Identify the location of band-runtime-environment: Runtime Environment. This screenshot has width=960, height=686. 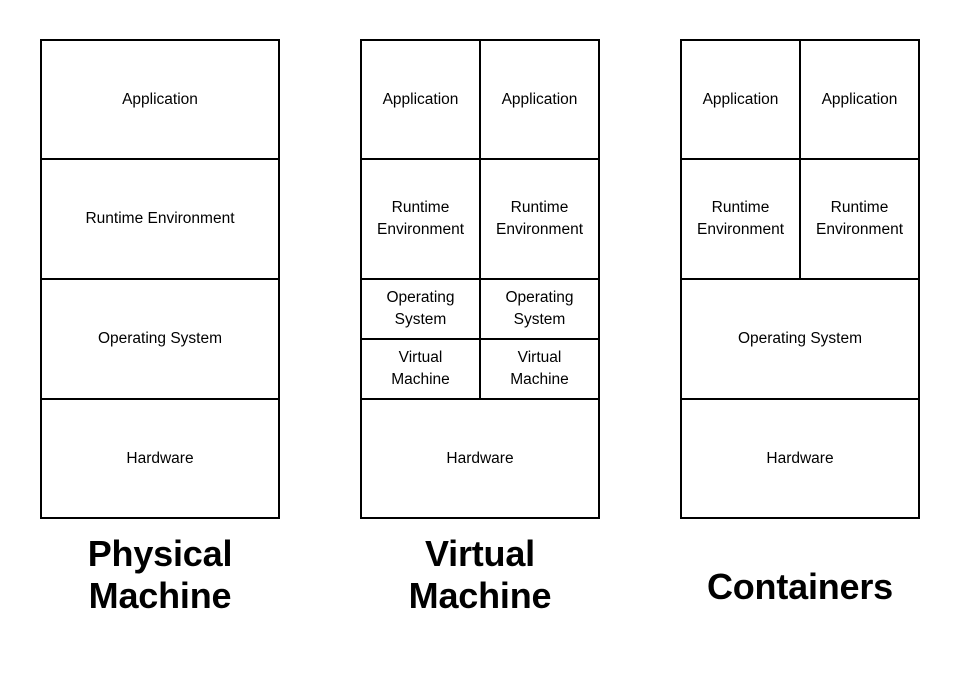
(160, 218).